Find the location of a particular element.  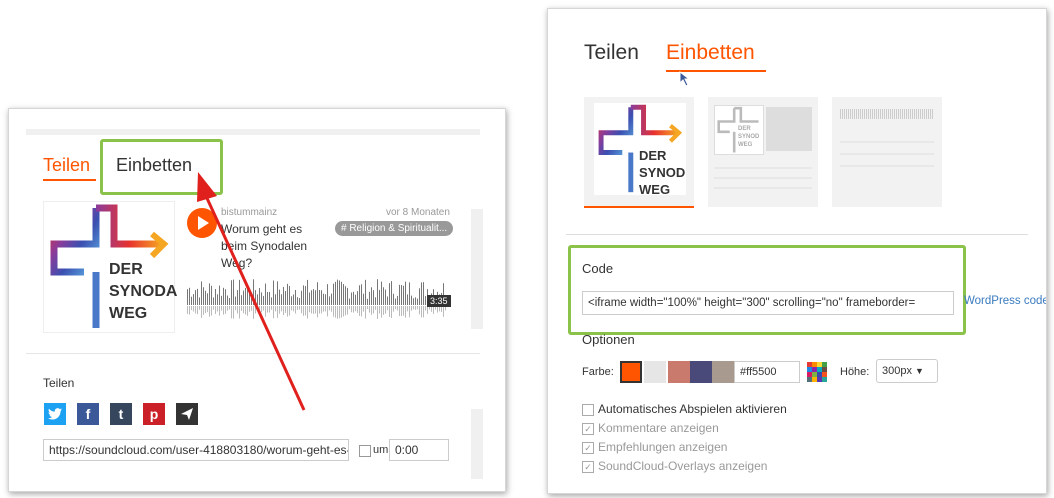

pinterest-icon: p is located at coordinates (154, 414).